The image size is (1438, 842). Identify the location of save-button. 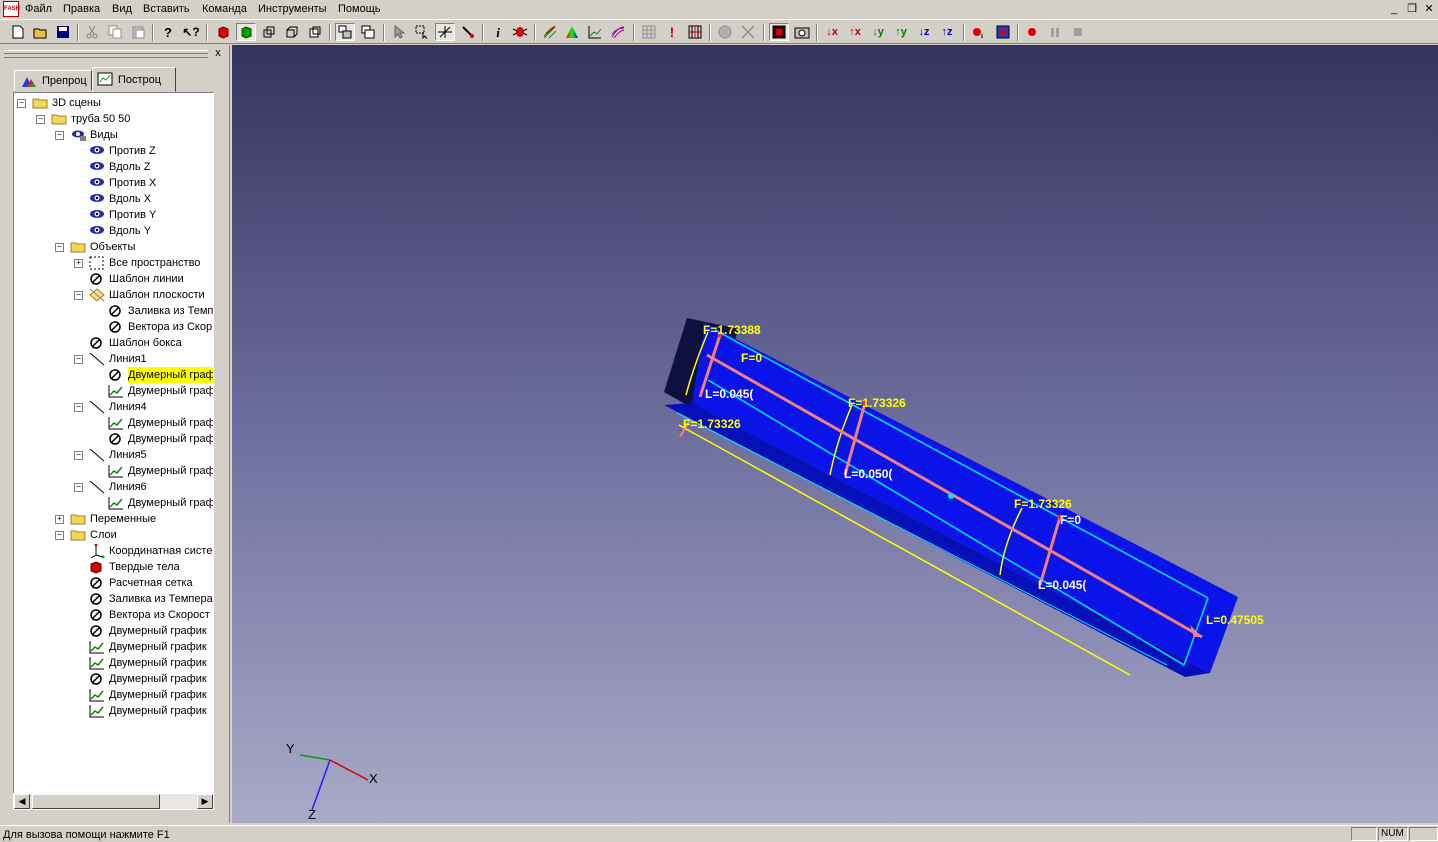
(63, 32).